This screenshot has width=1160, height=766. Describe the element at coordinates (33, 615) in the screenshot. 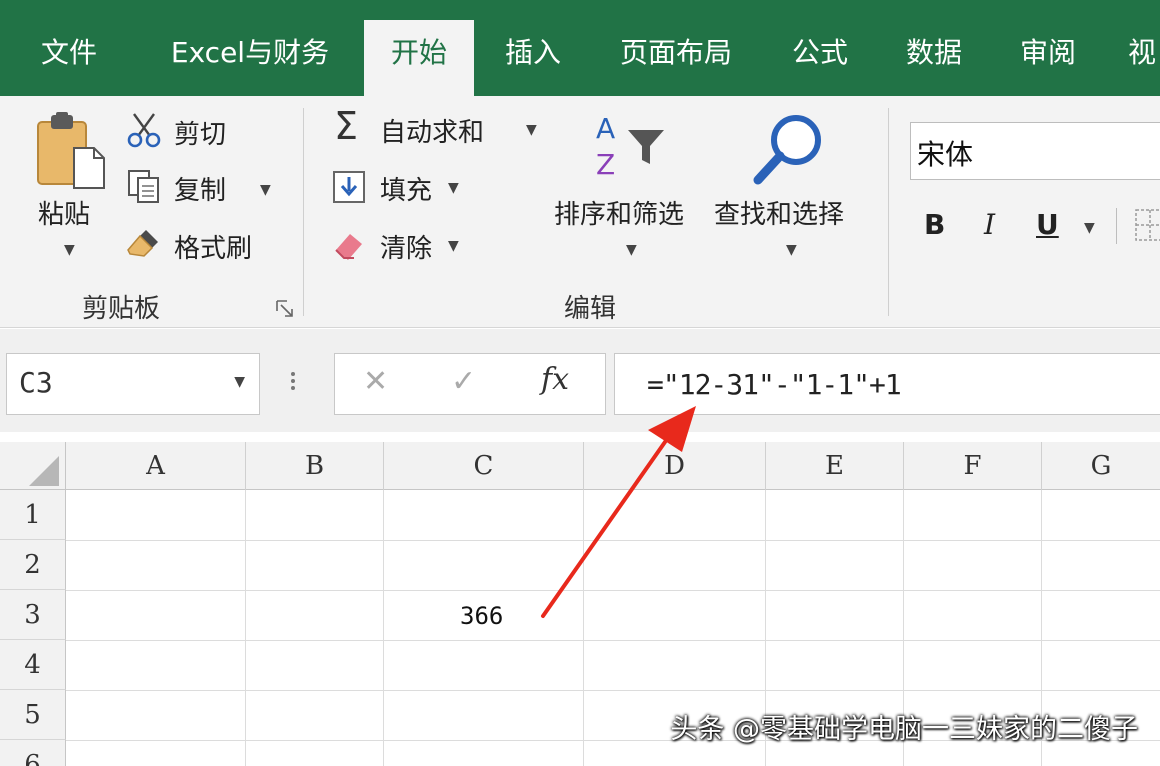

I see `row-header-3: 3` at that location.